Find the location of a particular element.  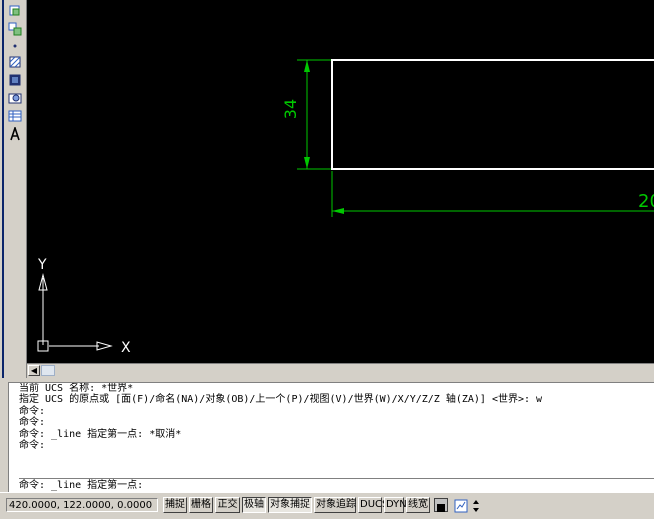

horizontal-dimension: 20 is located at coordinates (492, 194).